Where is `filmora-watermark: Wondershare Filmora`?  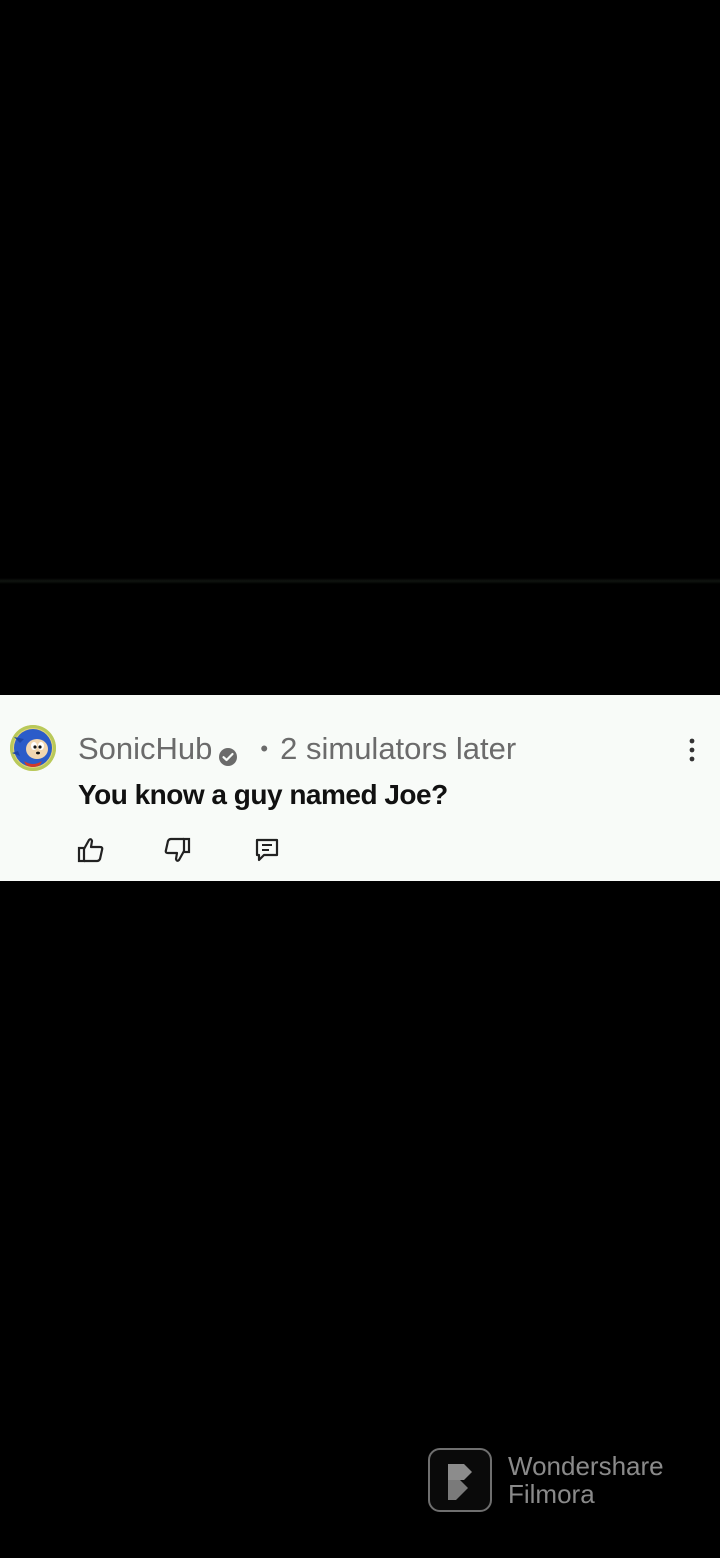 filmora-watermark: Wondershare Filmora is located at coordinates (563, 1482).